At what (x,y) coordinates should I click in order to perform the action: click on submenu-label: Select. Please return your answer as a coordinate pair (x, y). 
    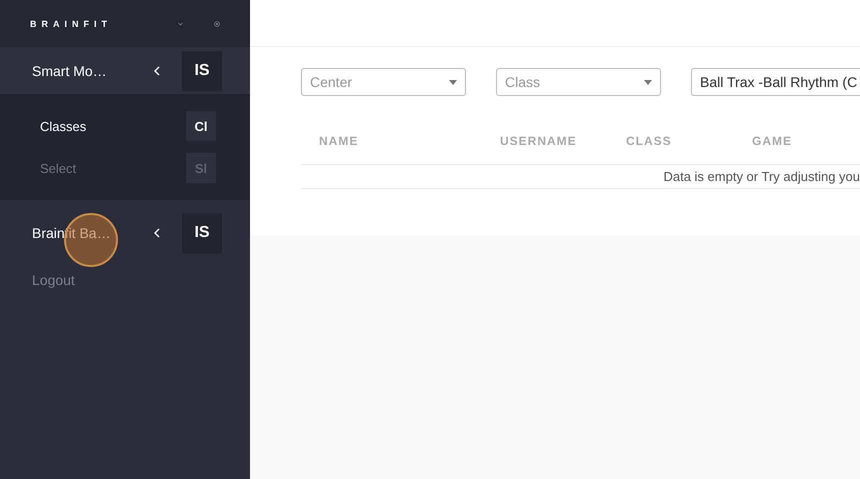
    Looking at the image, I should click on (59, 168).